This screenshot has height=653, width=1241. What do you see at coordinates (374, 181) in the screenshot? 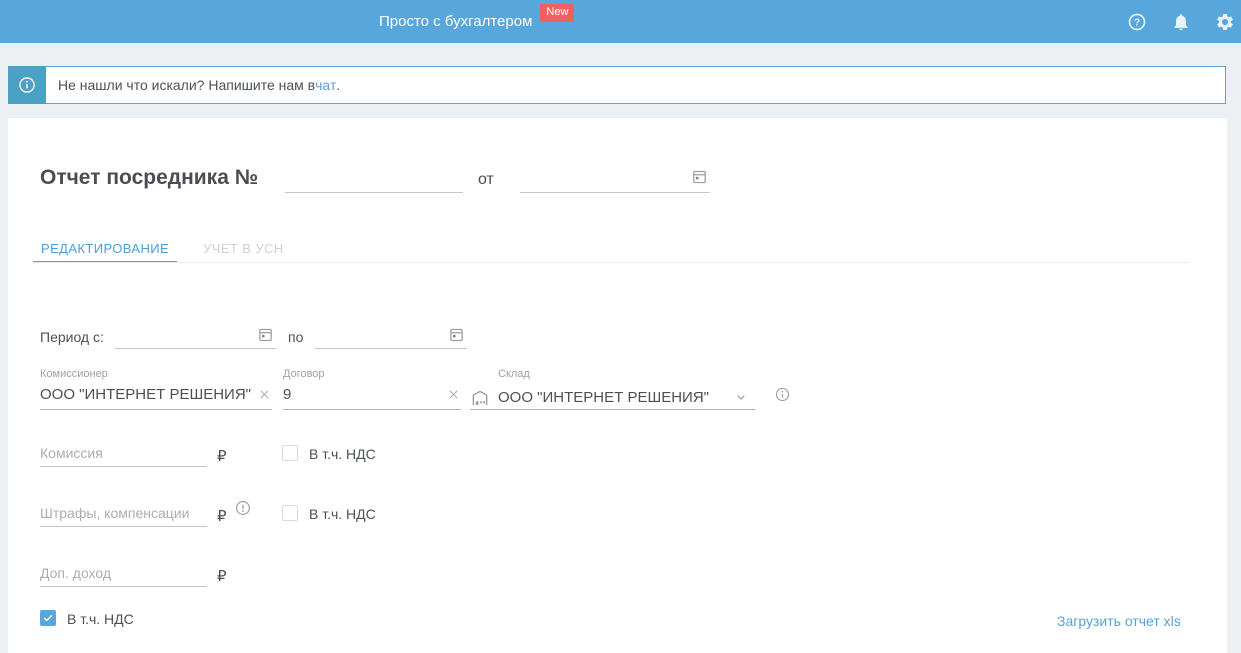
I see `report-number-input` at bounding box center [374, 181].